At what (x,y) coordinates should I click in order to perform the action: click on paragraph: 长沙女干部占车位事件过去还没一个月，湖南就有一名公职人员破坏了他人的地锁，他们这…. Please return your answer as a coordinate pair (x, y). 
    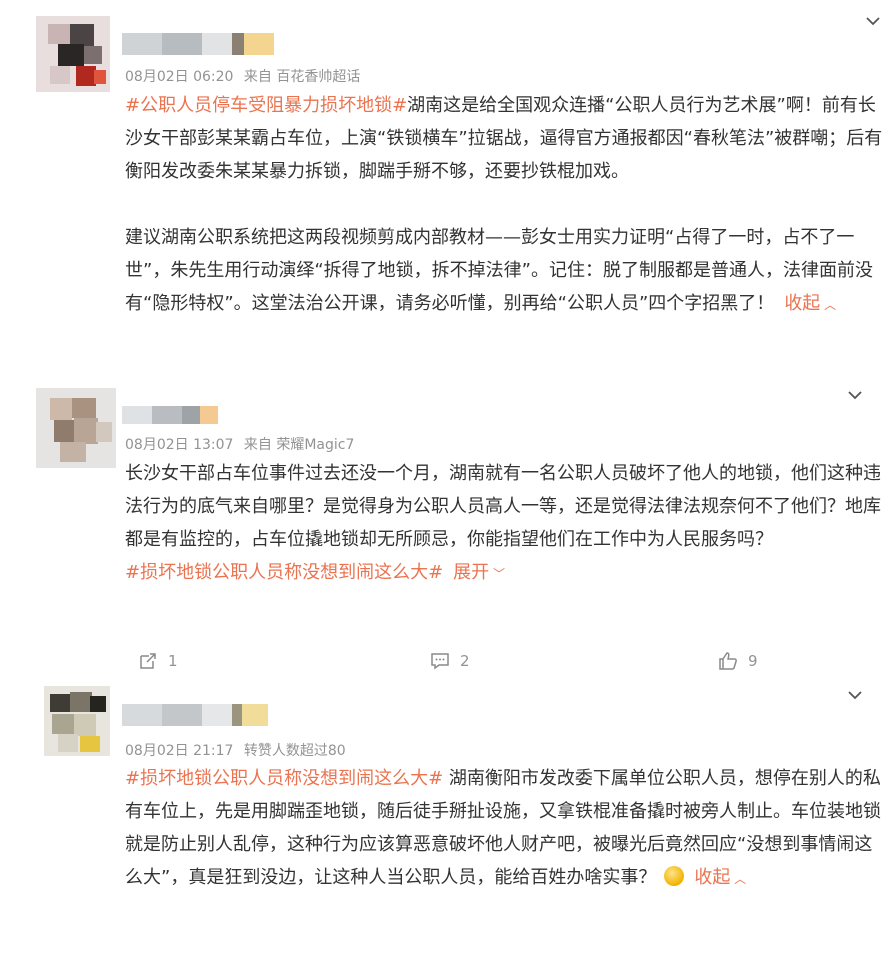
    Looking at the image, I should click on (503, 506).